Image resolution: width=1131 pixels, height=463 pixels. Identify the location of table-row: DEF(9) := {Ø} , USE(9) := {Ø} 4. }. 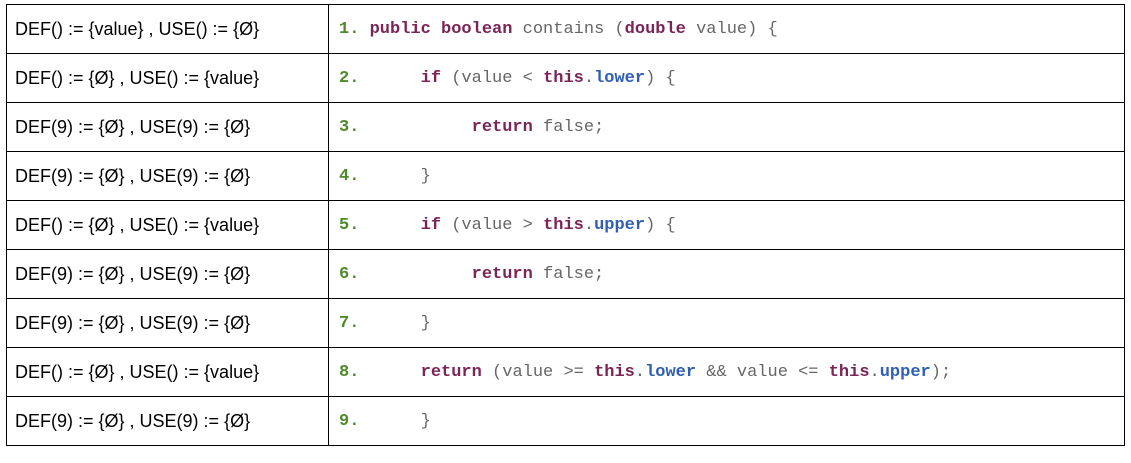
(565, 176).